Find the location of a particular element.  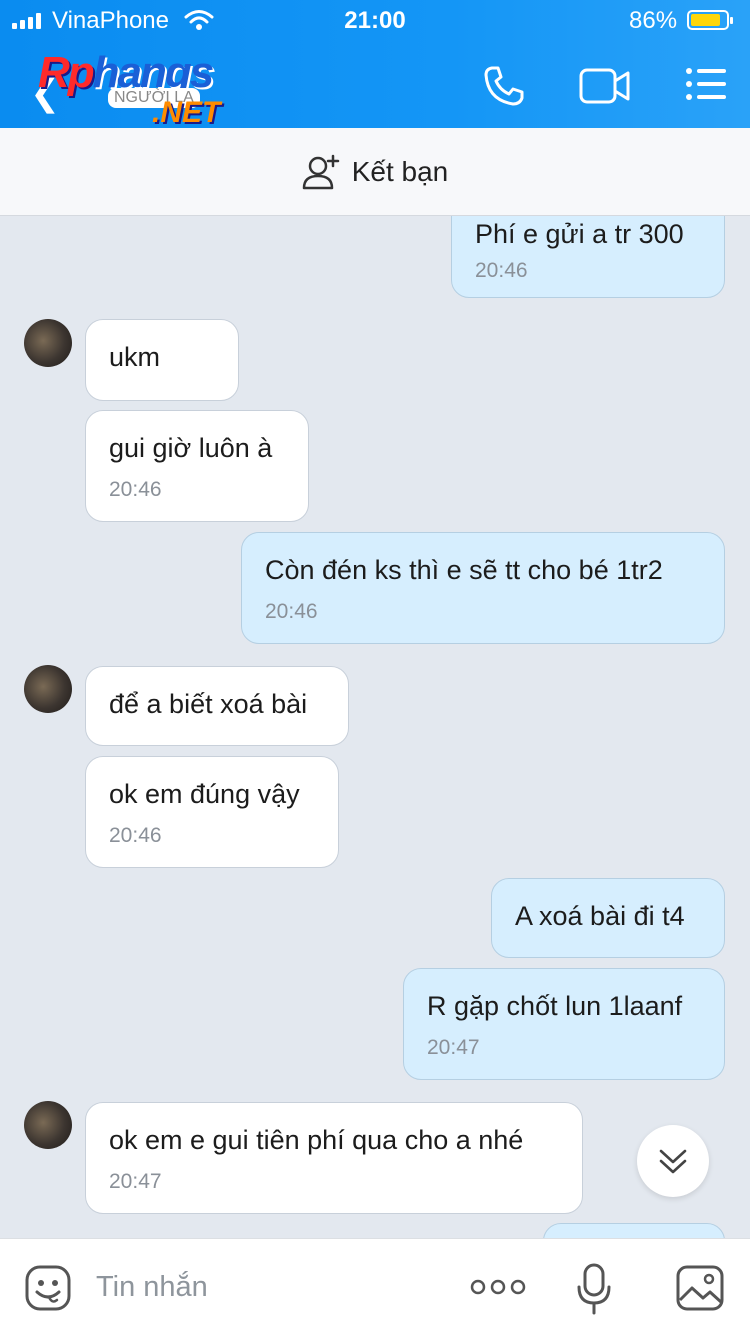

chevron-double-down-icon is located at coordinates (673, 1161).